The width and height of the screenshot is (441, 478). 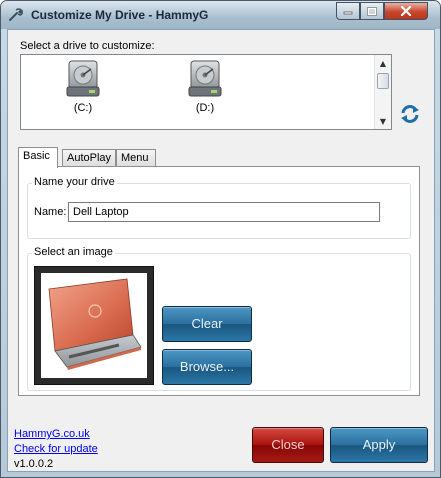 What do you see at coordinates (136, 158) in the screenshot?
I see `tab-menu: Menu` at bounding box center [136, 158].